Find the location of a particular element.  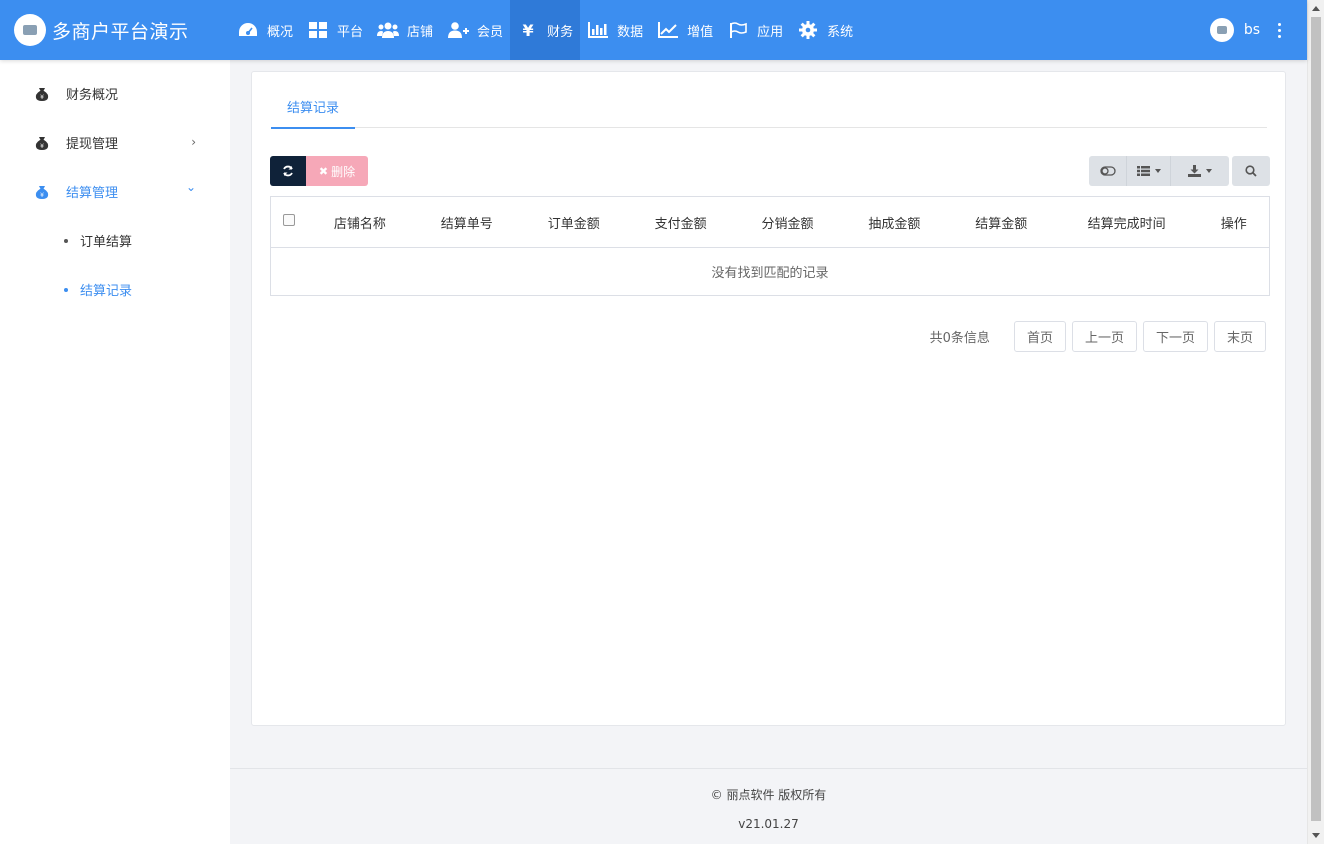

nav-label: 数据 is located at coordinates (630, 32).